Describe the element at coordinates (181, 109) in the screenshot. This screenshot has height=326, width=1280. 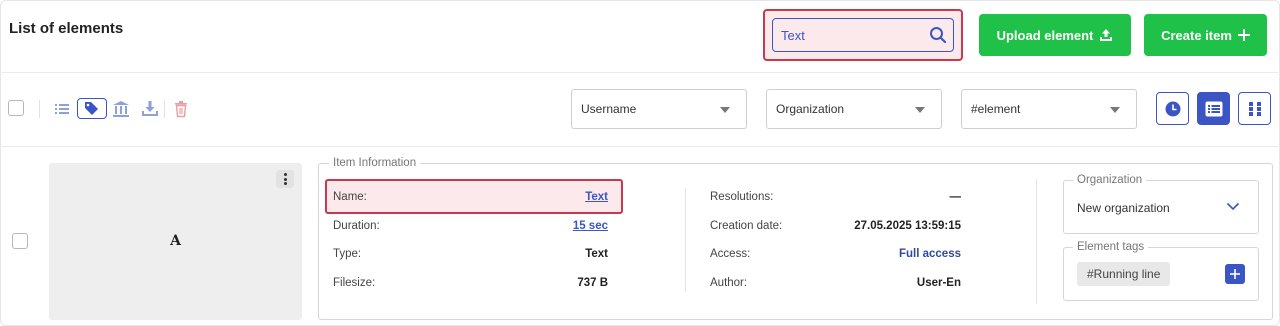
I see `trash-icon` at that location.